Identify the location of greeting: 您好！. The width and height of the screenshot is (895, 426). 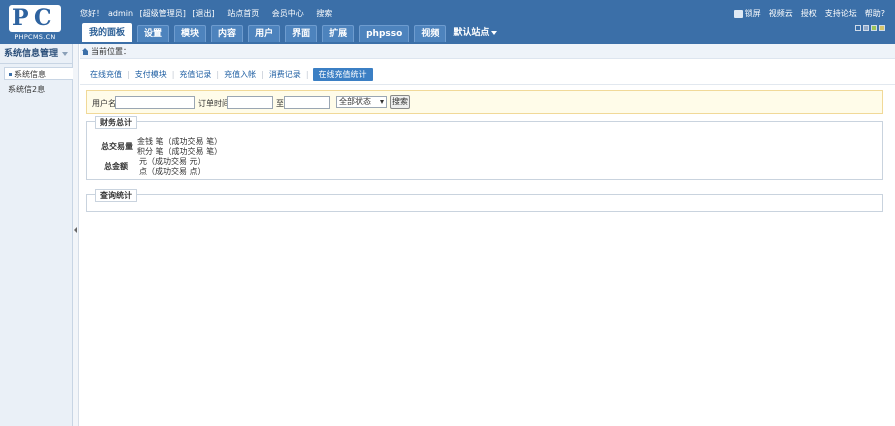
(92, 13).